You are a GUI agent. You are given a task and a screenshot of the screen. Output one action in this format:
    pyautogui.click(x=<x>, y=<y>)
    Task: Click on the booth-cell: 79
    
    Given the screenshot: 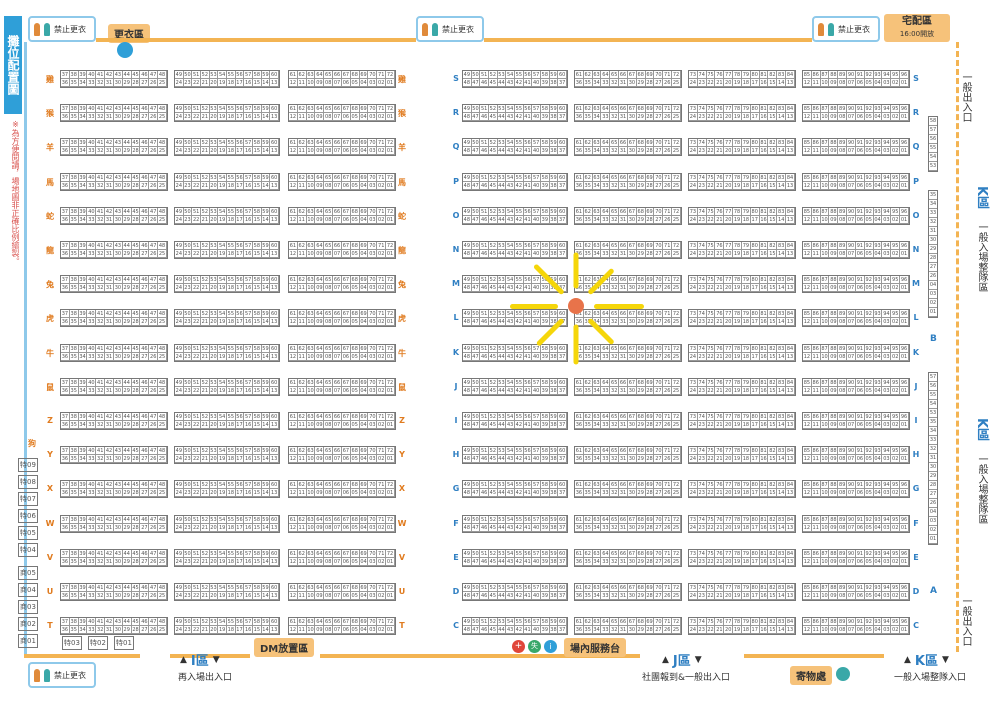 What is the action you would take?
    pyautogui.click(x=746, y=485)
    